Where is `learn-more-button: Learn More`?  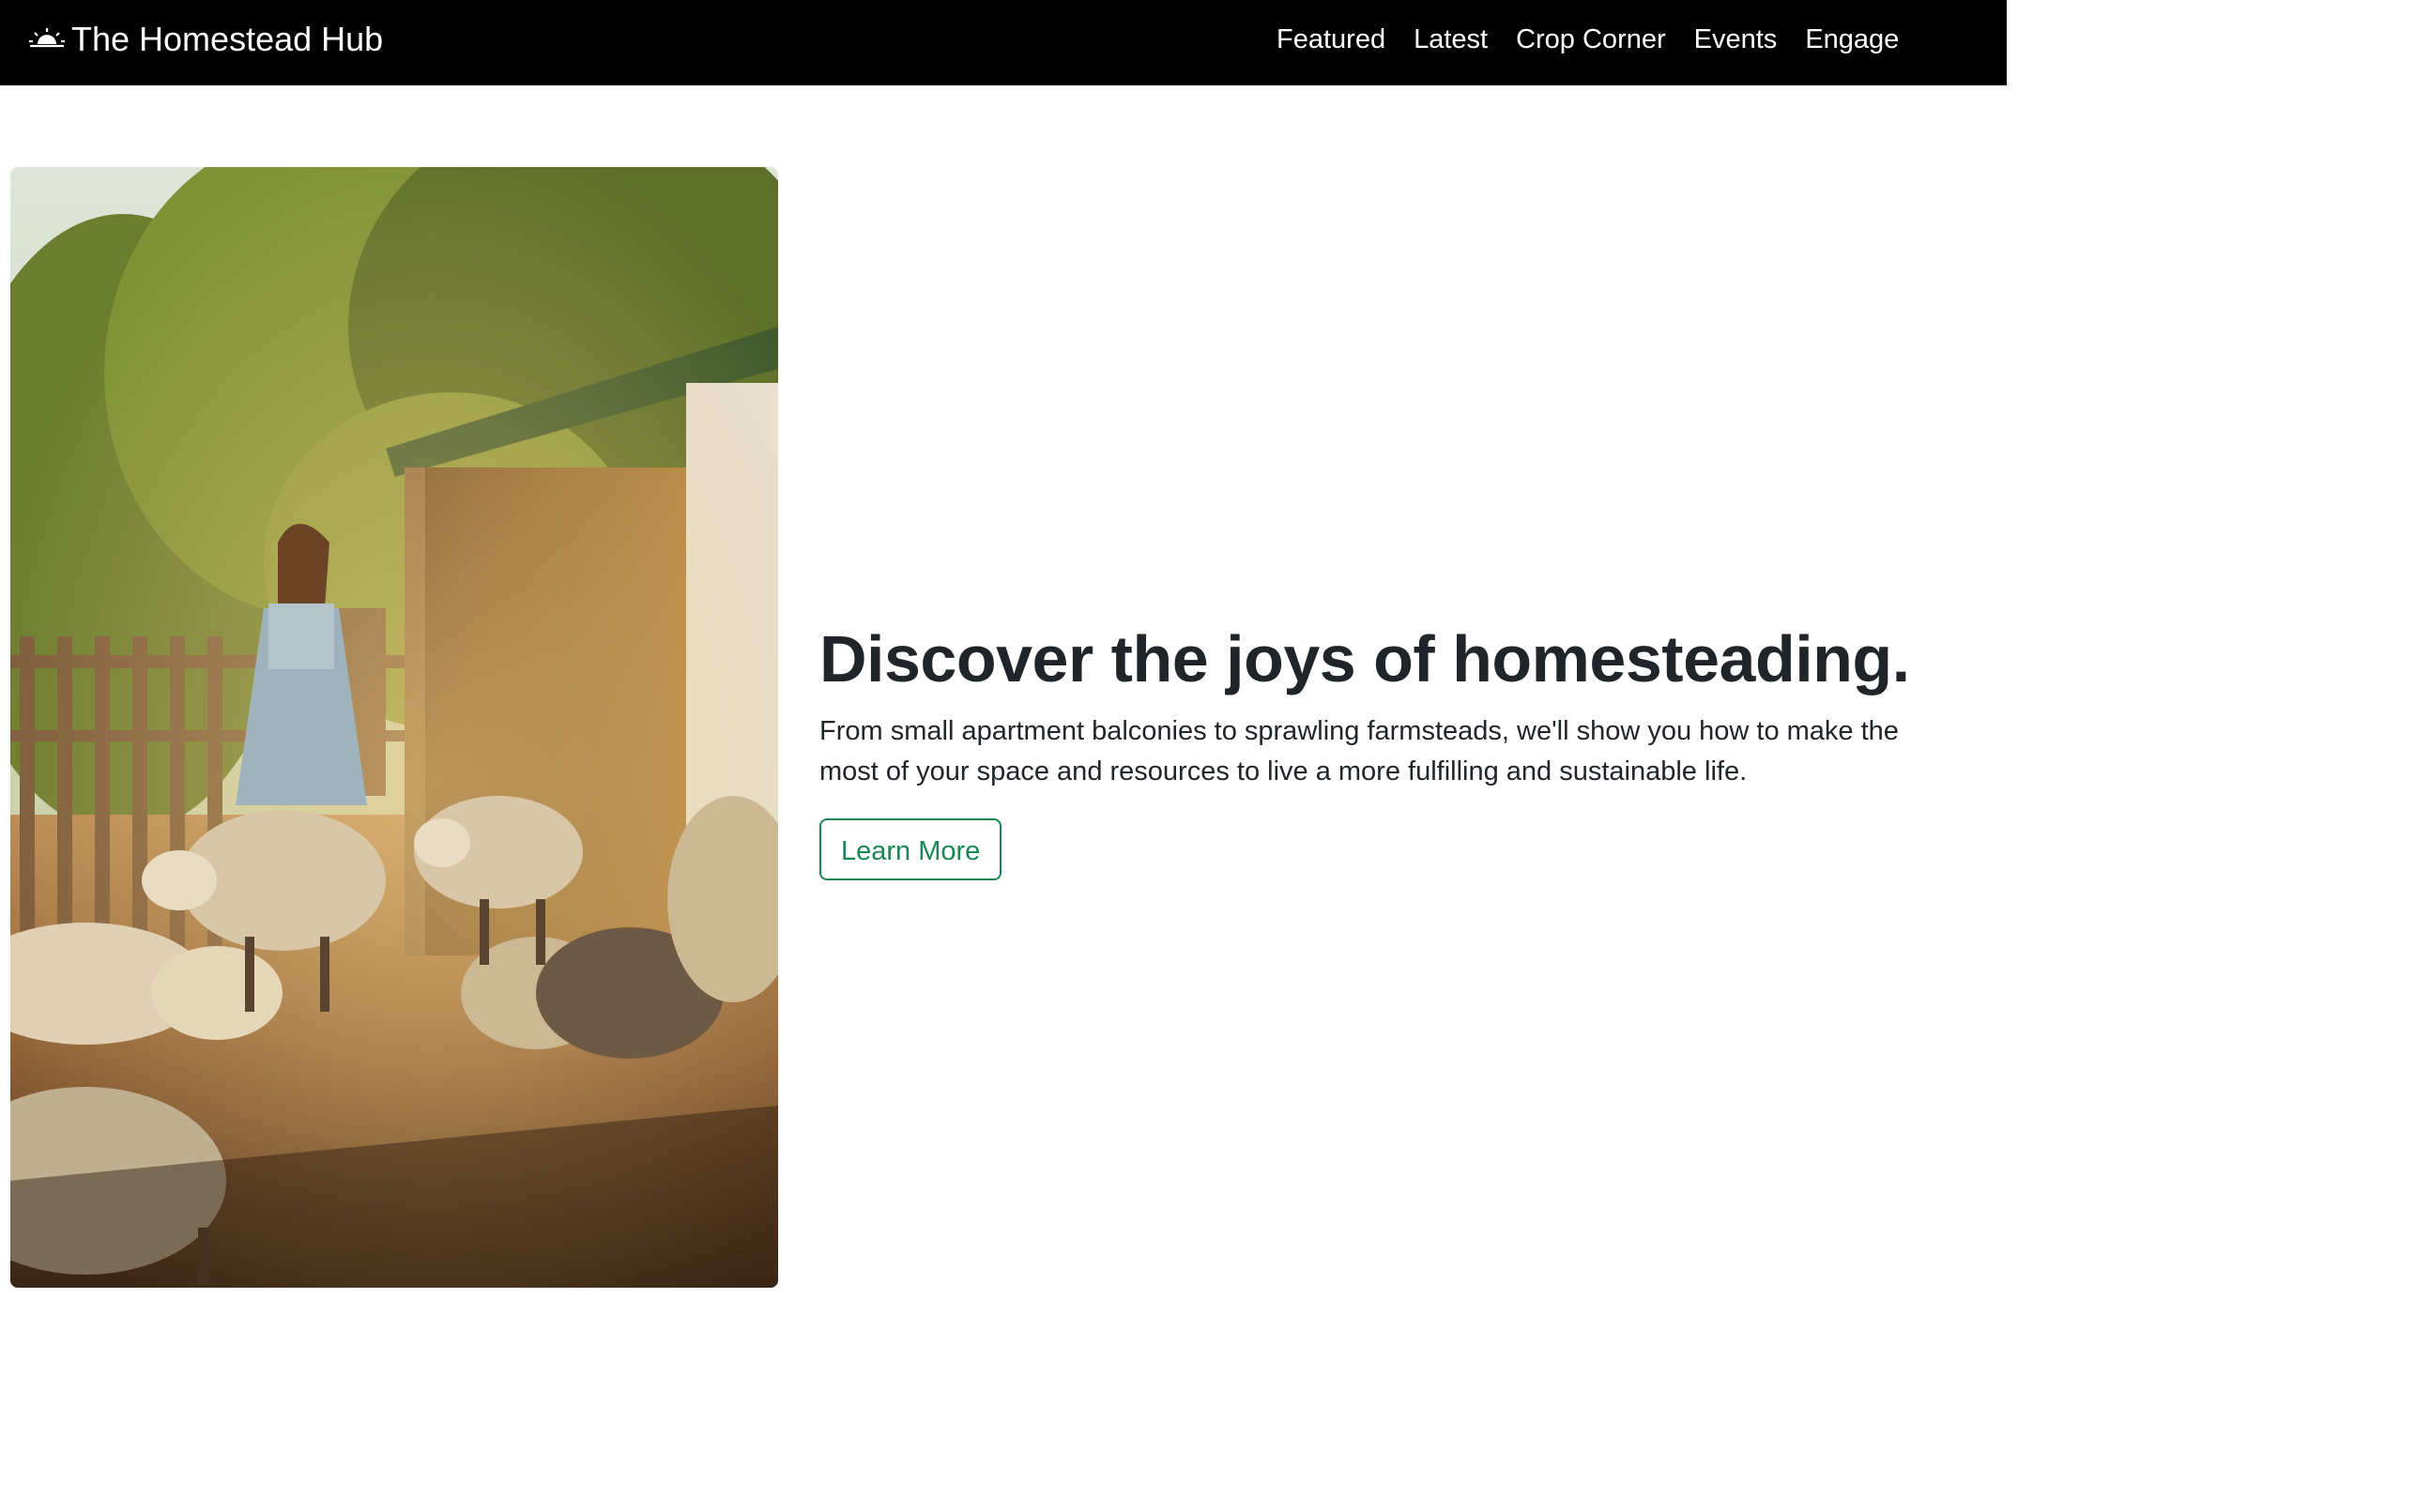 learn-more-button: Learn More is located at coordinates (910, 849).